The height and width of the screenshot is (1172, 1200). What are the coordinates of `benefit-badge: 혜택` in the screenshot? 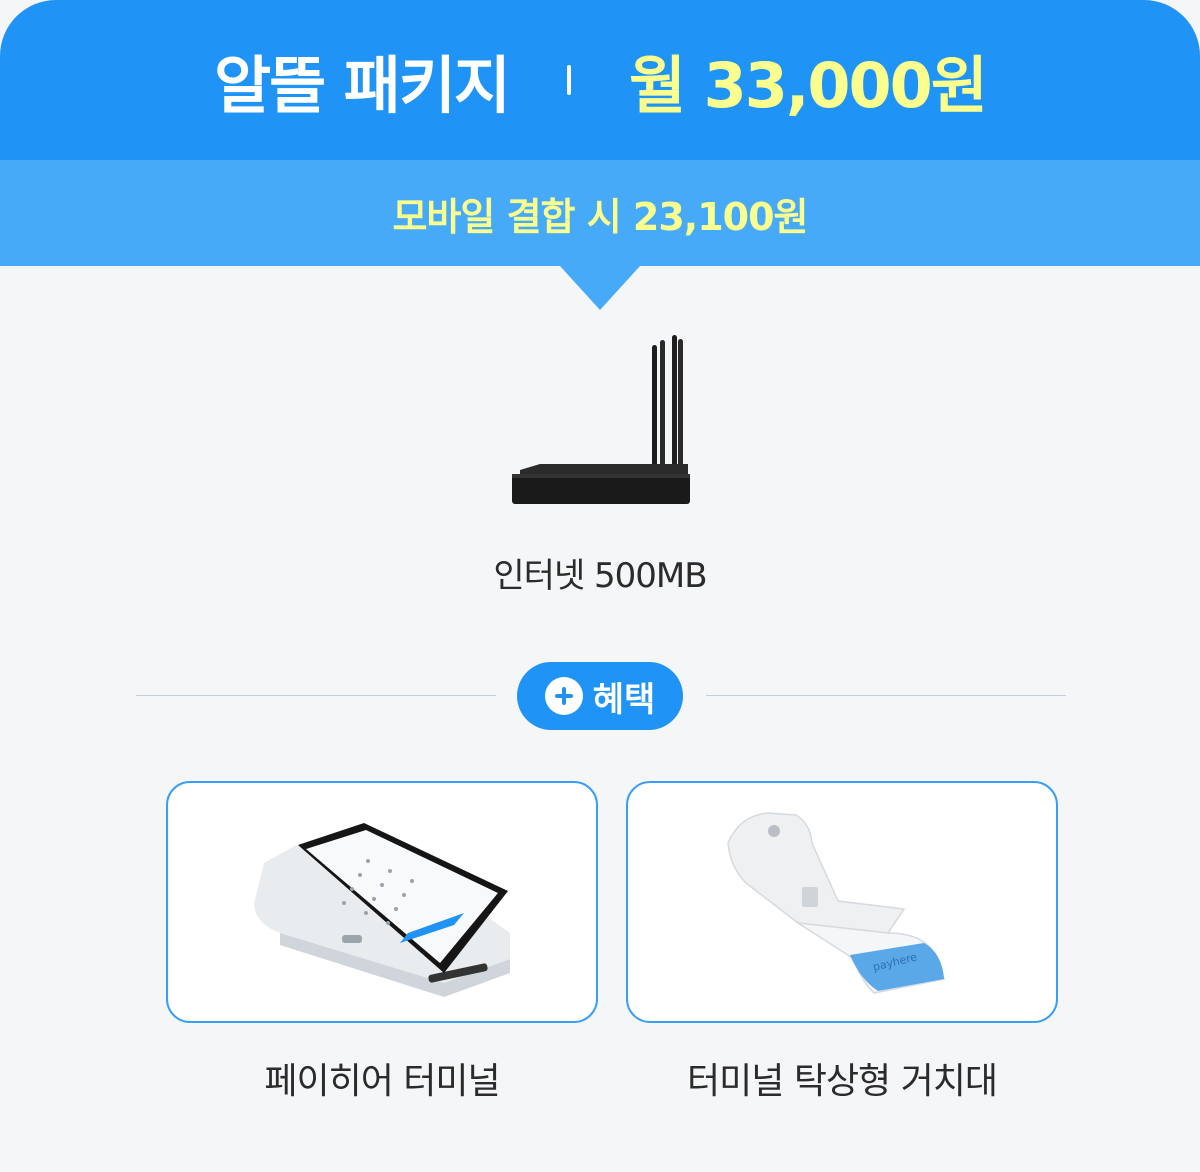 It's located at (600, 696).